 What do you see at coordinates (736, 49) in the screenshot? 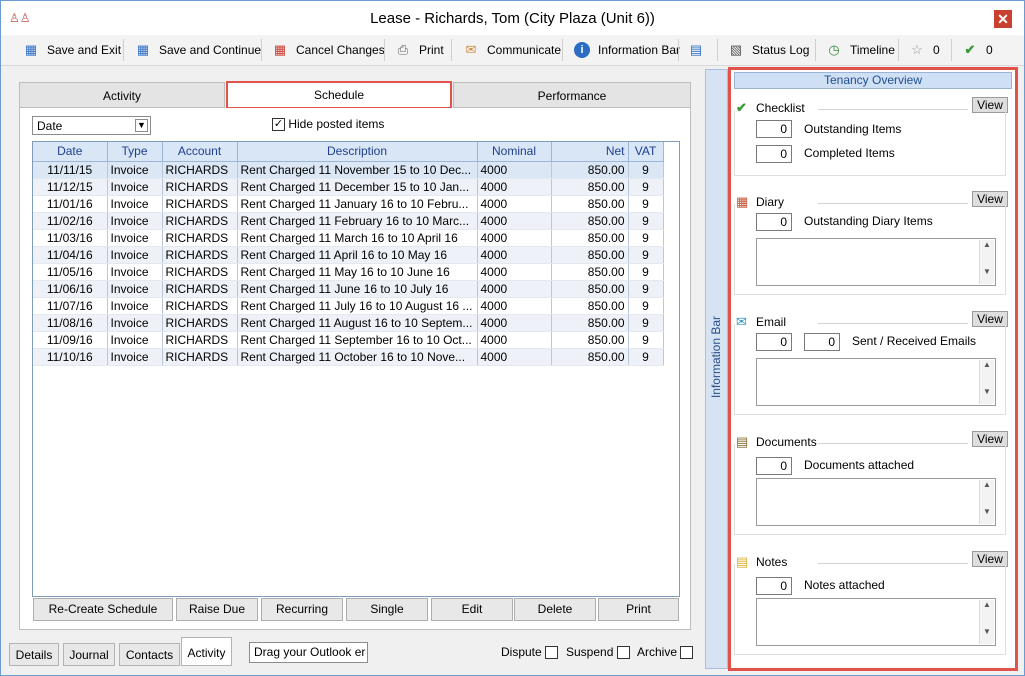
I see `status-log-icon: ▧` at bounding box center [736, 49].